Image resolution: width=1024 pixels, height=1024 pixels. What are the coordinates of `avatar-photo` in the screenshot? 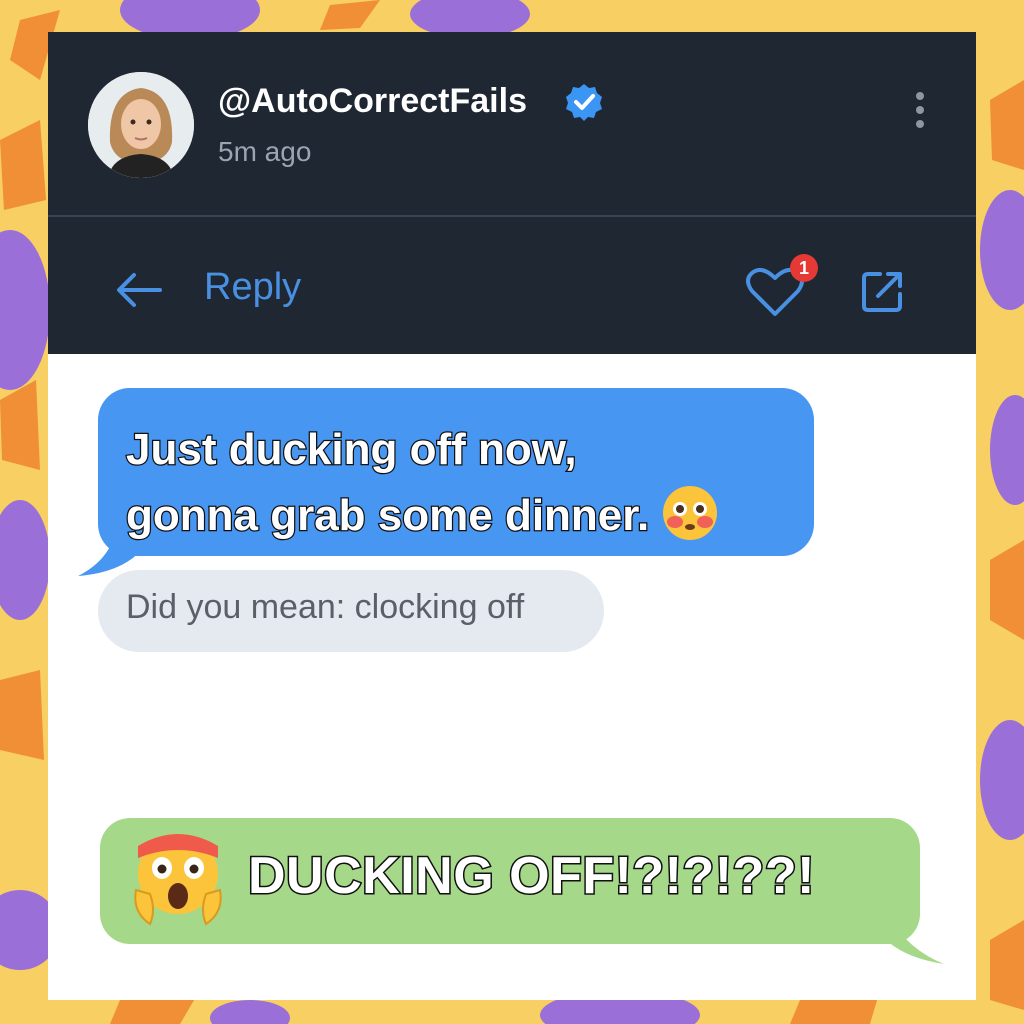 It's located at (141, 125).